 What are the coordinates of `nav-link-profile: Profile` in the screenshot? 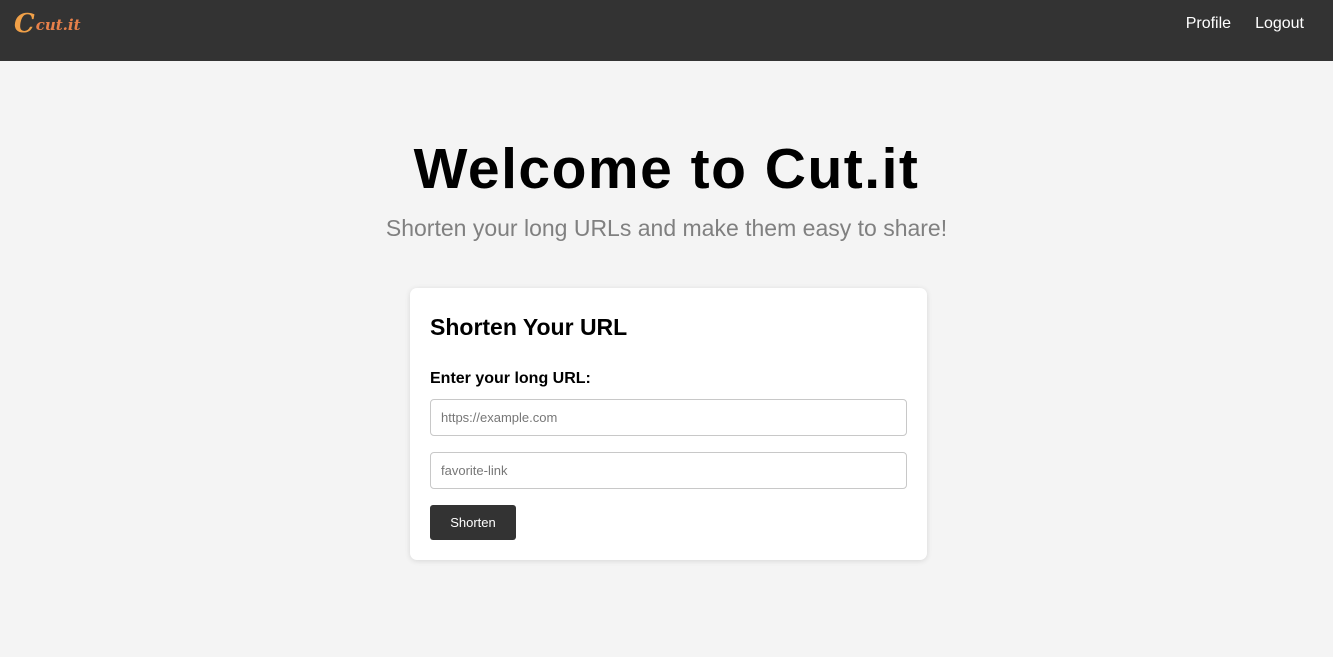 It's located at (1208, 24).